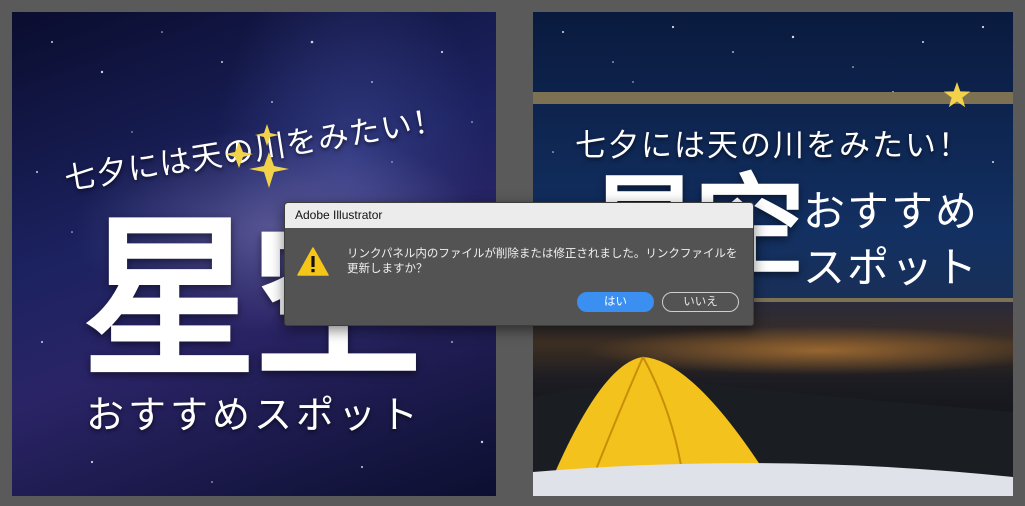 This screenshot has height=506, width=1025. Describe the element at coordinates (519, 215) in the screenshot. I see `dialog-titlebar: Adobe Illustrator` at that location.